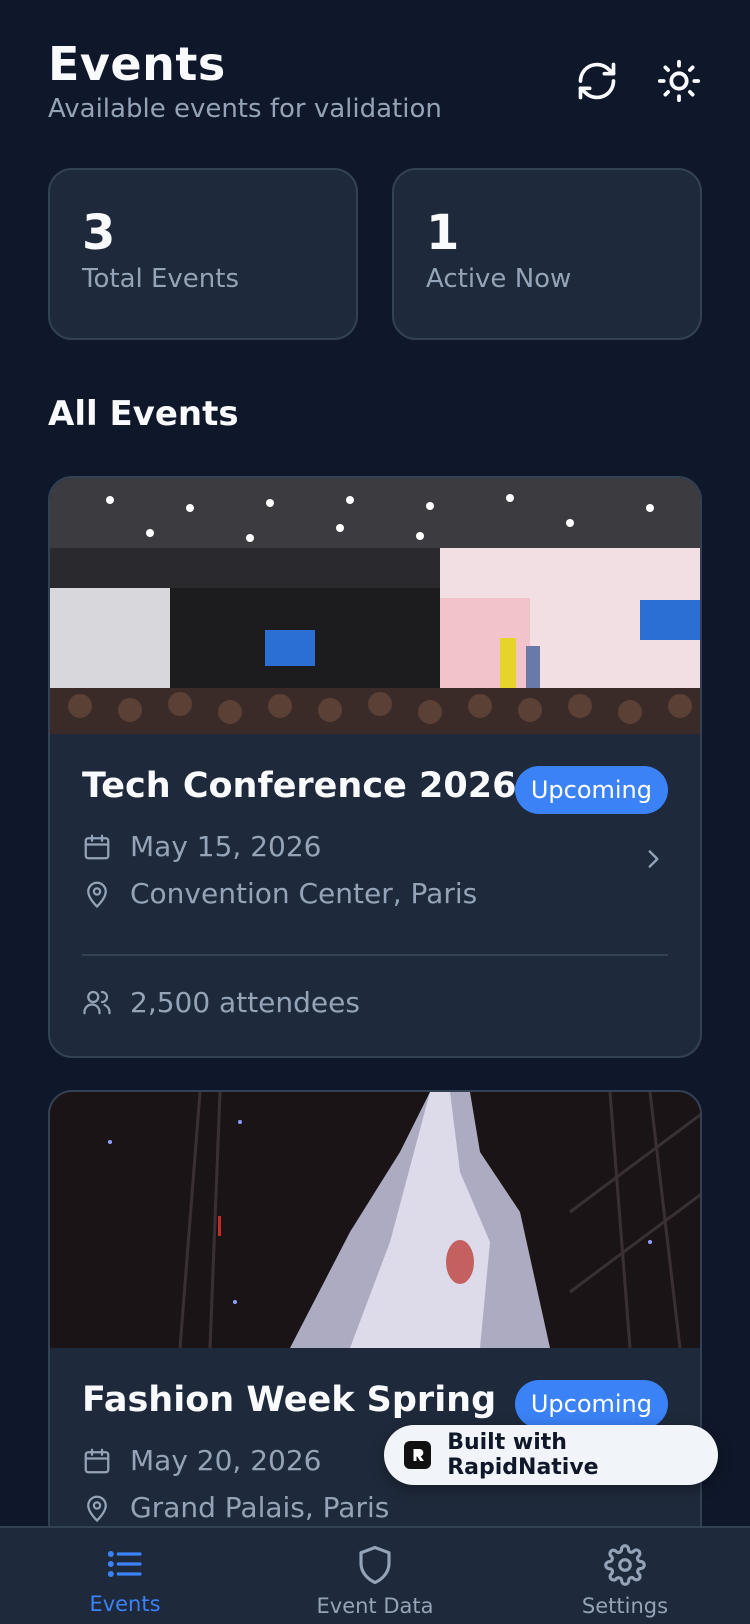 The image size is (750, 1624). What do you see at coordinates (523, 1455) in the screenshot?
I see `built-with-label: Built with RapidNative` at bounding box center [523, 1455].